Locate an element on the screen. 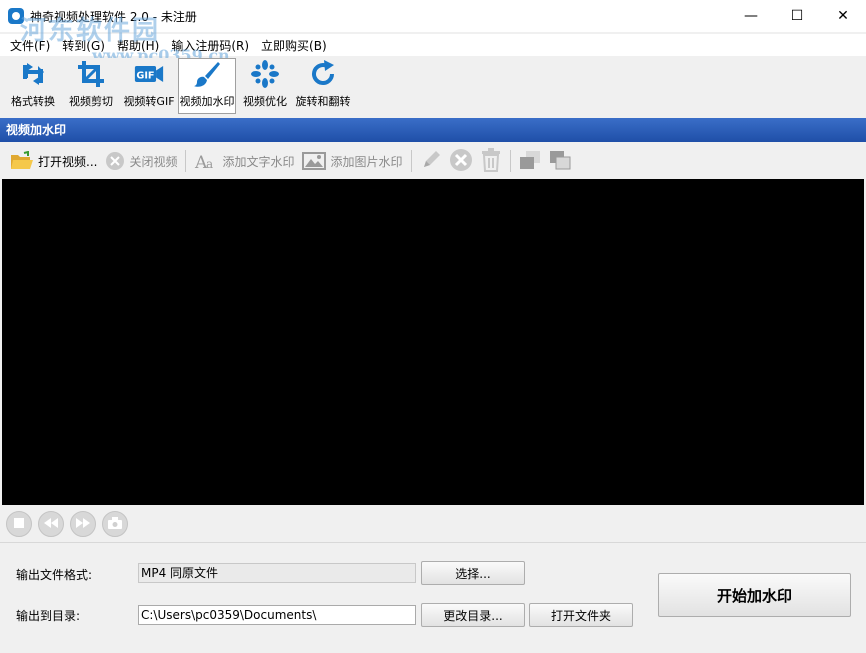  edit-button is located at coordinates (431, 161).